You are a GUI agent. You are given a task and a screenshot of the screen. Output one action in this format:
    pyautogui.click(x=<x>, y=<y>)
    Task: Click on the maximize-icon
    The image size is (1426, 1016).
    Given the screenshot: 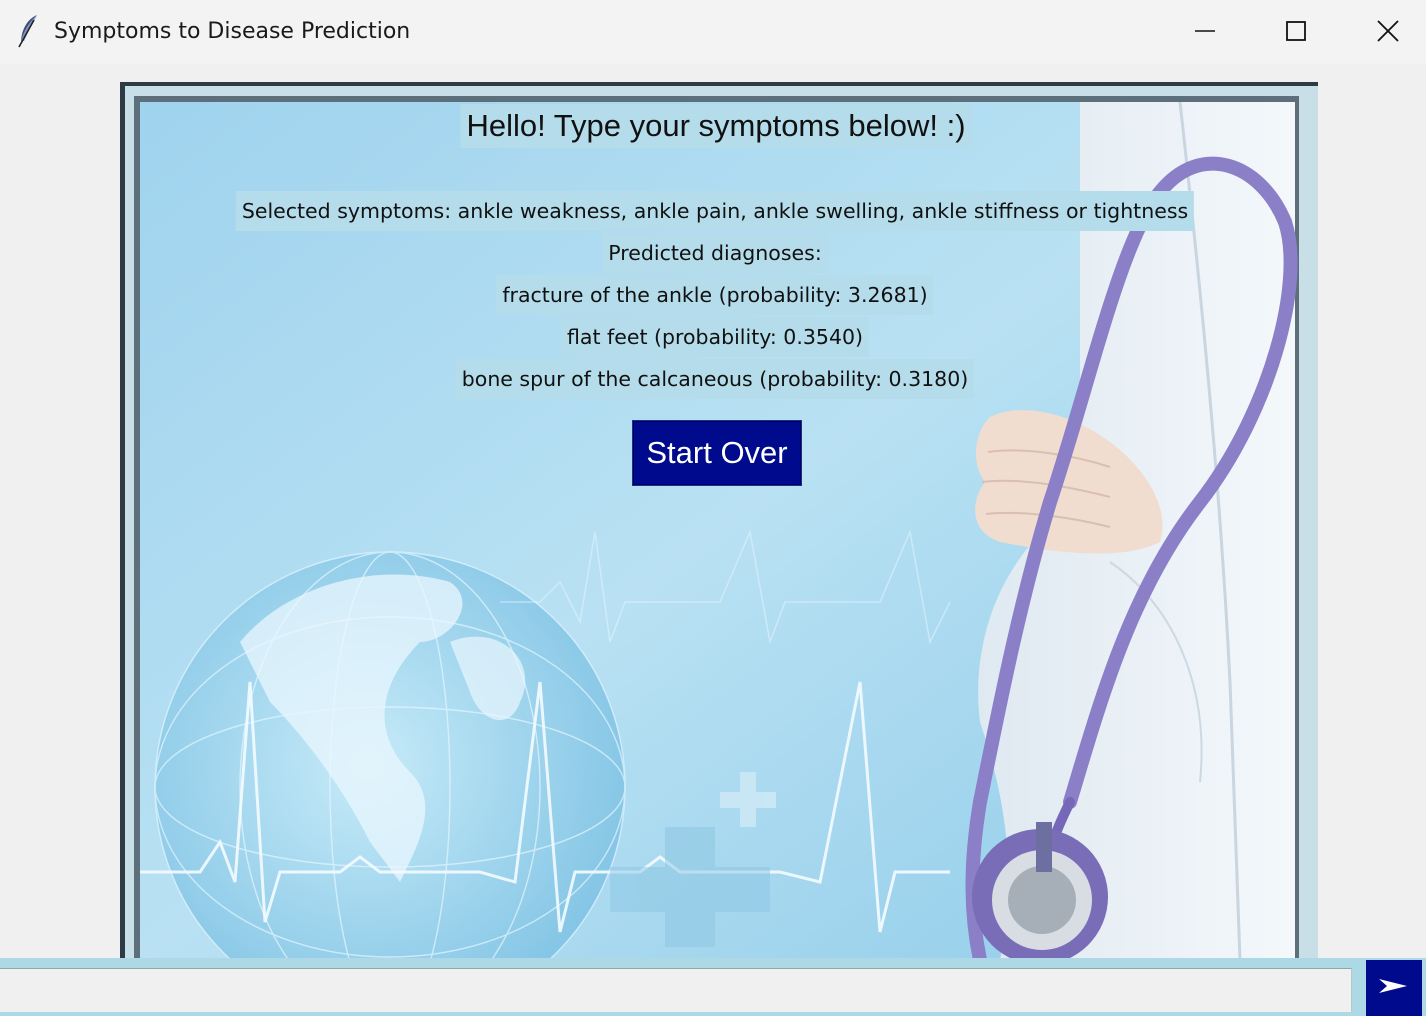 What is the action you would take?
    pyautogui.click(x=1296, y=31)
    